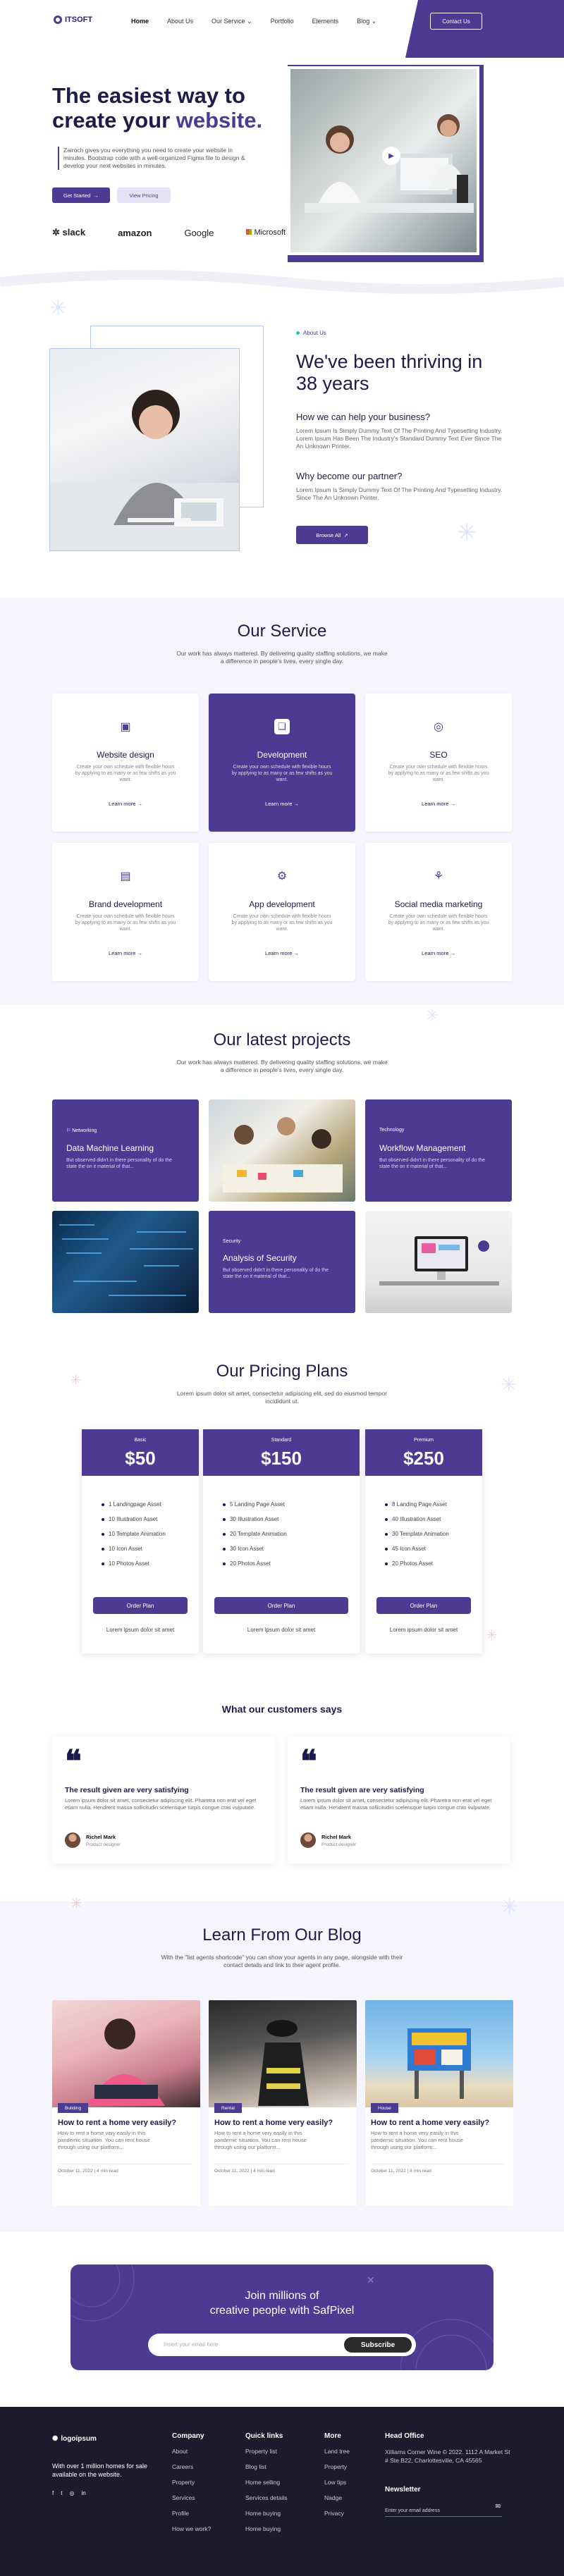  Describe the element at coordinates (73, 1762) in the screenshot. I see `quote-icon: ❝` at that location.